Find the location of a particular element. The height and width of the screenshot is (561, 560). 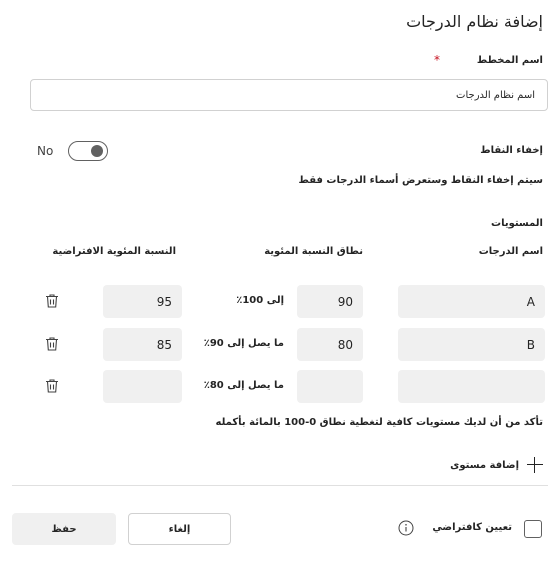

add-level-button: إضافة مستوى is located at coordinates (496, 465).